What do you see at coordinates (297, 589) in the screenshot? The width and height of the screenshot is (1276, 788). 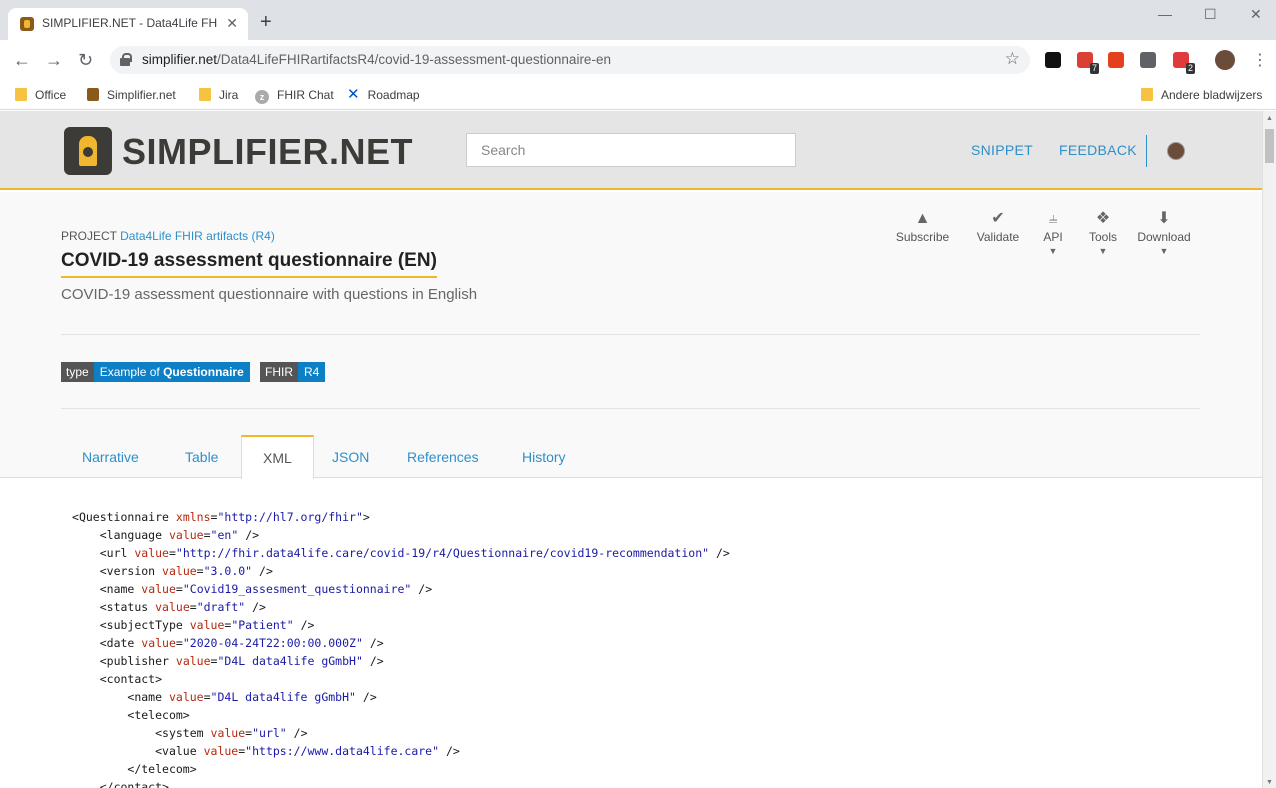 I see `xml-value: Covid19_assesment_questionnaire` at bounding box center [297, 589].